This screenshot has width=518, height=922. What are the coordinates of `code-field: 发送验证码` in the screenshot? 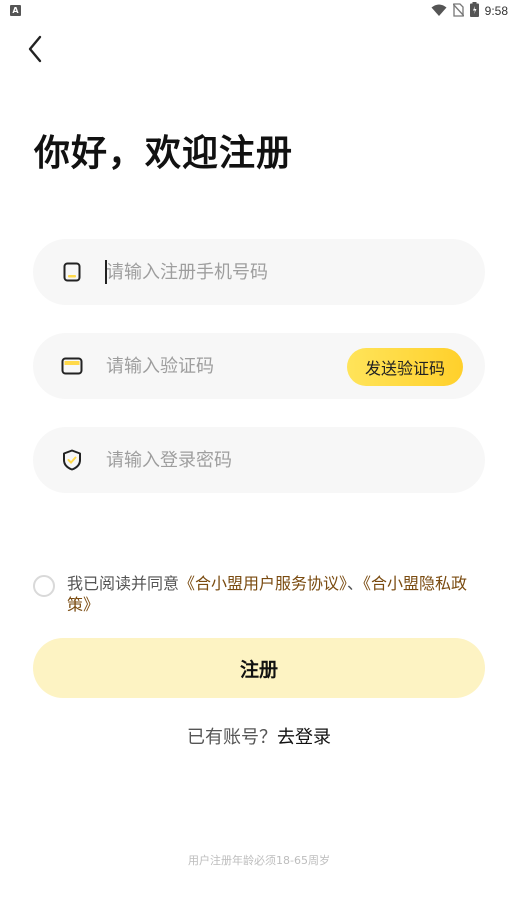 It's located at (259, 366).